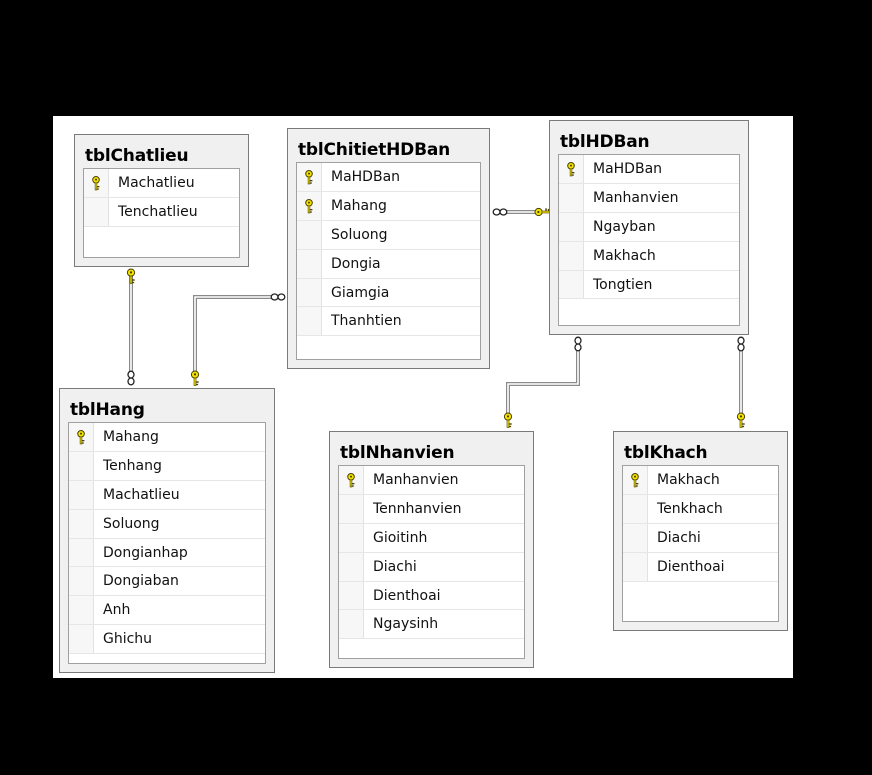  What do you see at coordinates (107, 410) in the screenshot?
I see `table-title: tblHang` at bounding box center [107, 410].